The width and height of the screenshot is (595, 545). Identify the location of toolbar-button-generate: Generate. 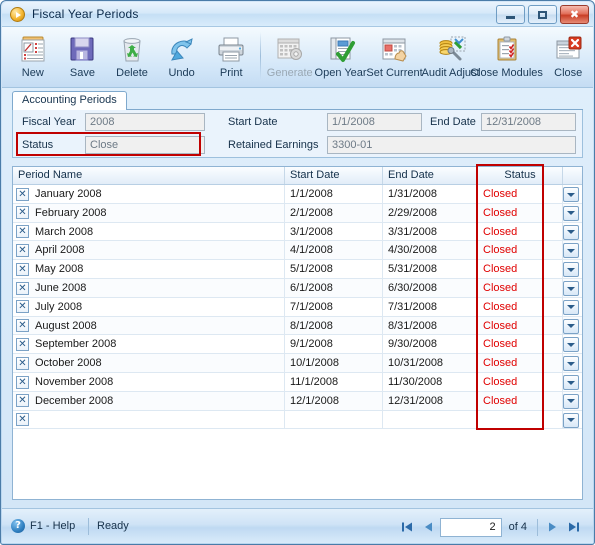
(290, 57).